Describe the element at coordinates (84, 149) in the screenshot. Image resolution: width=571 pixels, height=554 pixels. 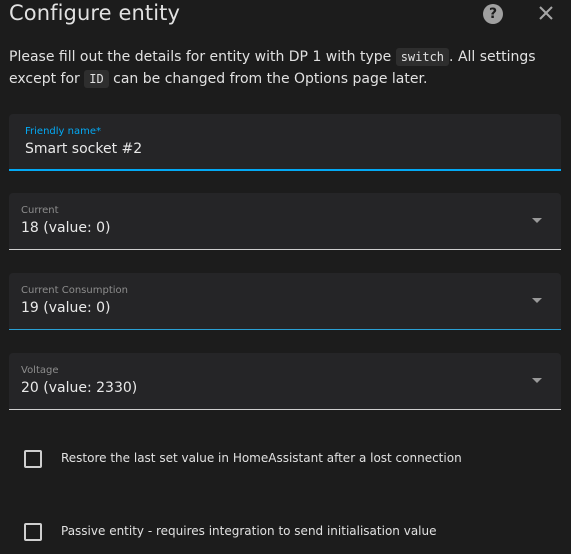
I see `friendly-name-value: Smart socket #2` at that location.